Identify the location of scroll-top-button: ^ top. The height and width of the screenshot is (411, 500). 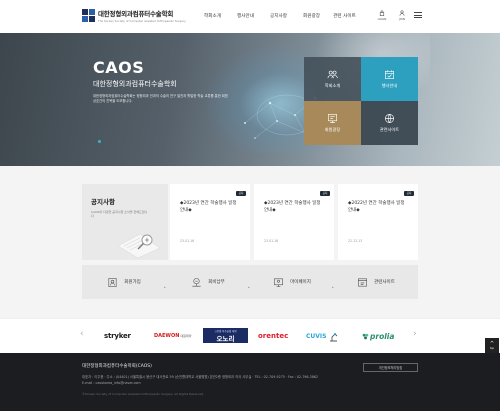
(492, 345).